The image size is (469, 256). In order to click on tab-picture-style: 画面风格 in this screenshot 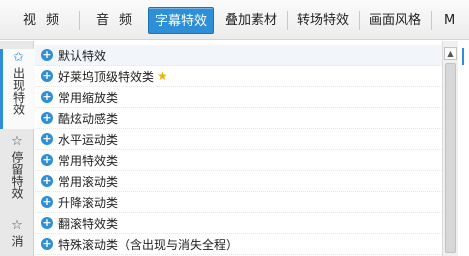, I will do `click(395, 20)`.